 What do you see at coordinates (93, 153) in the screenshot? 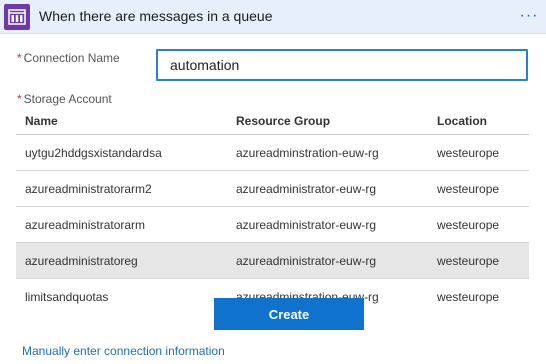
I see `row-name: uytgu2hddgsxistandardsa` at bounding box center [93, 153].